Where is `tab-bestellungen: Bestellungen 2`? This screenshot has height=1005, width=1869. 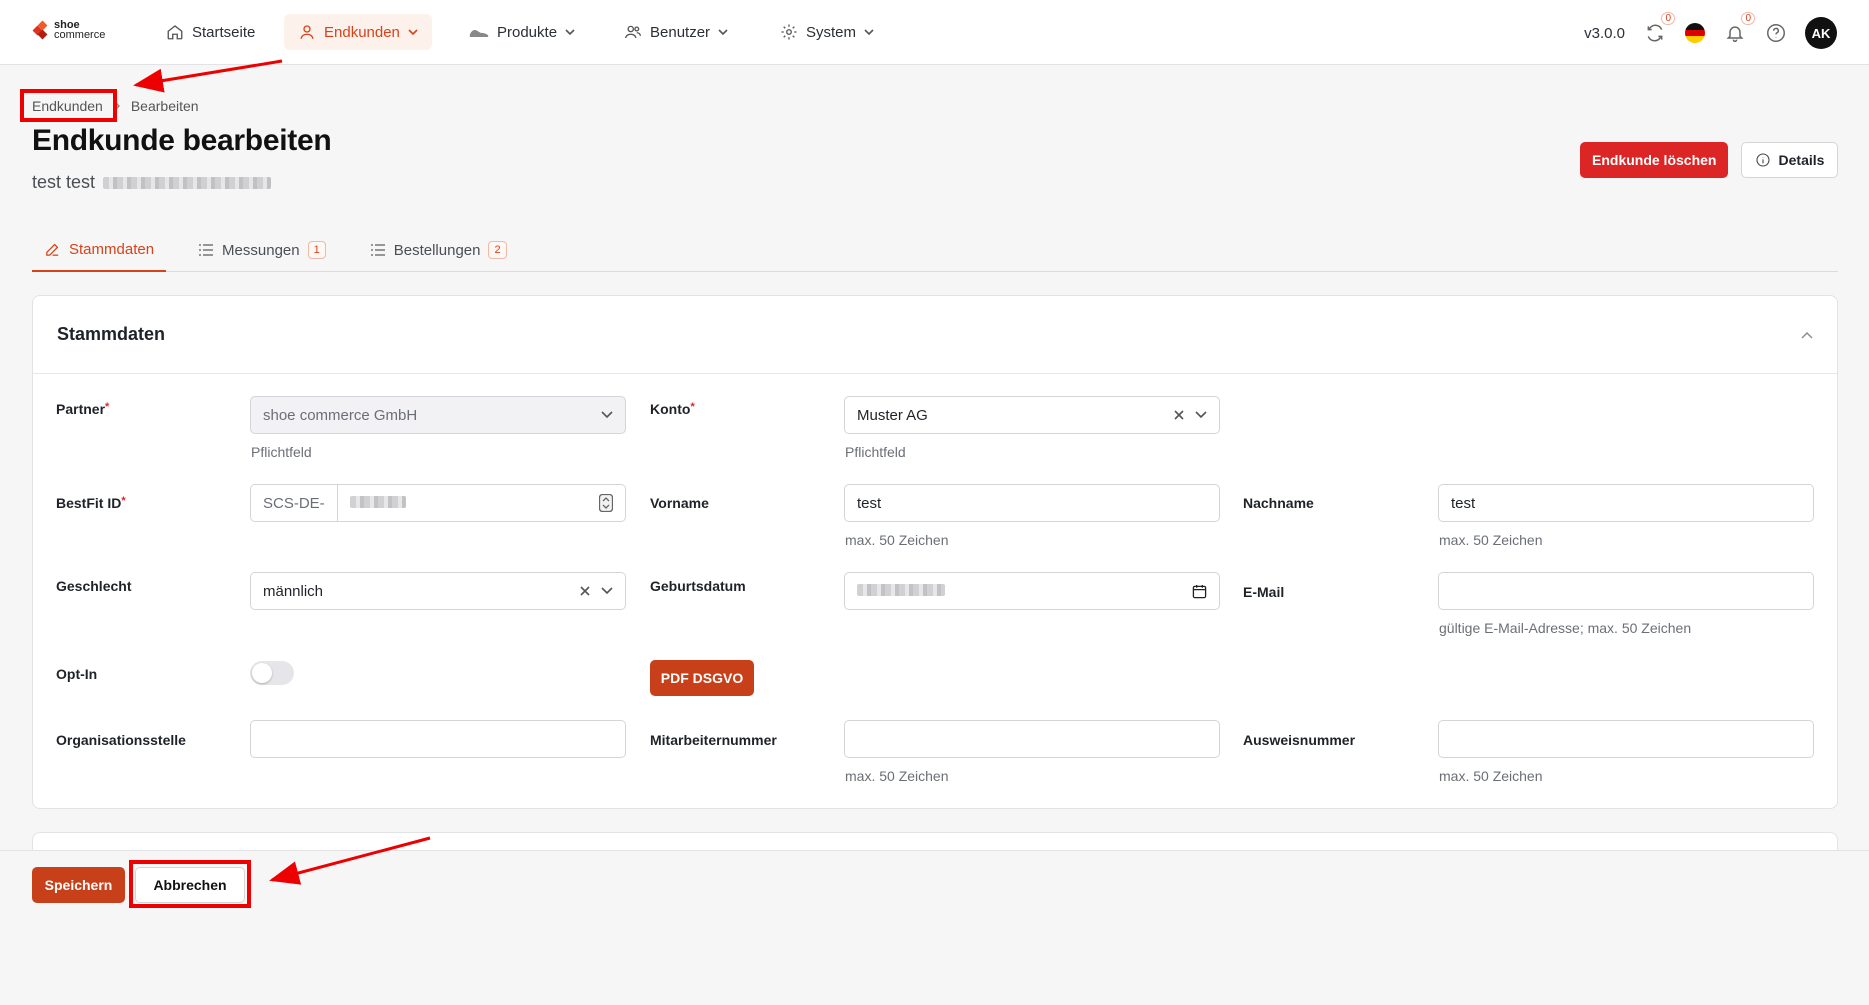 tab-bestellungen: Bestellungen 2 is located at coordinates (438, 250).